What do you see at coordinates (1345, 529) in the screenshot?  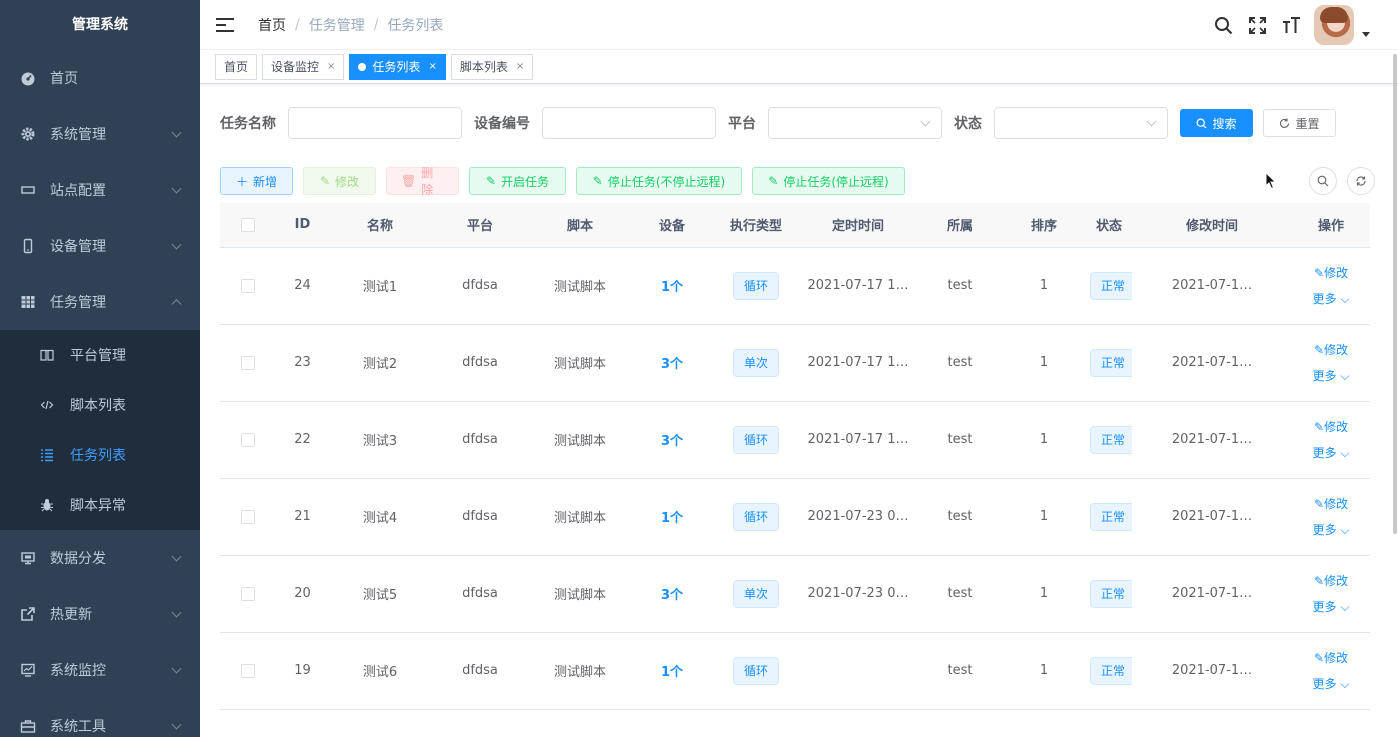 I see `chevron-down-icon: ⌵` at bounding box center [1345, 529].